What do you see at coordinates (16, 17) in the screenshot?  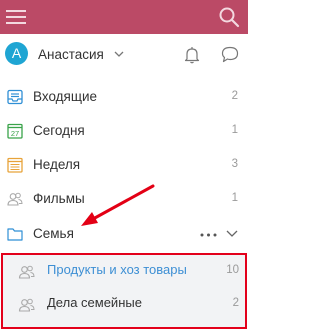 I see `menu-icon` at bounding box center [16, 17].